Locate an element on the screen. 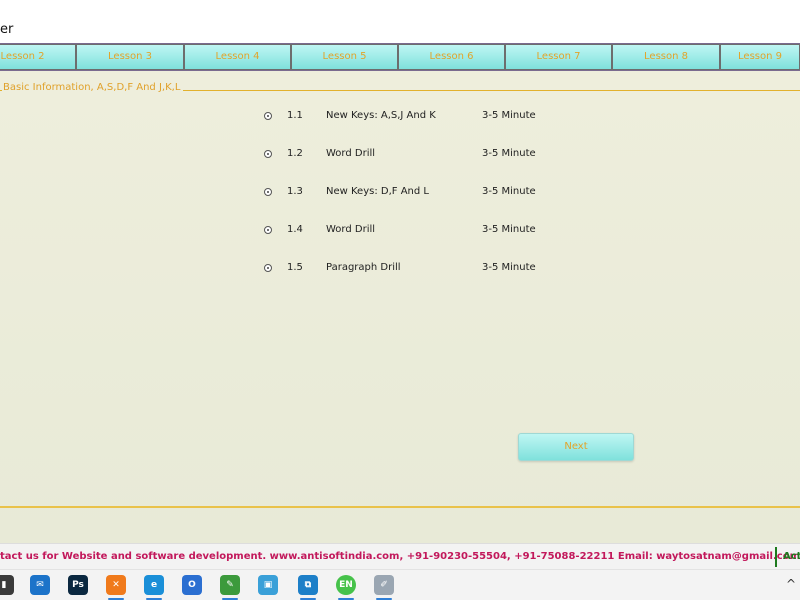  photoshop-icon: Ps is located at coordinates (78, 585).